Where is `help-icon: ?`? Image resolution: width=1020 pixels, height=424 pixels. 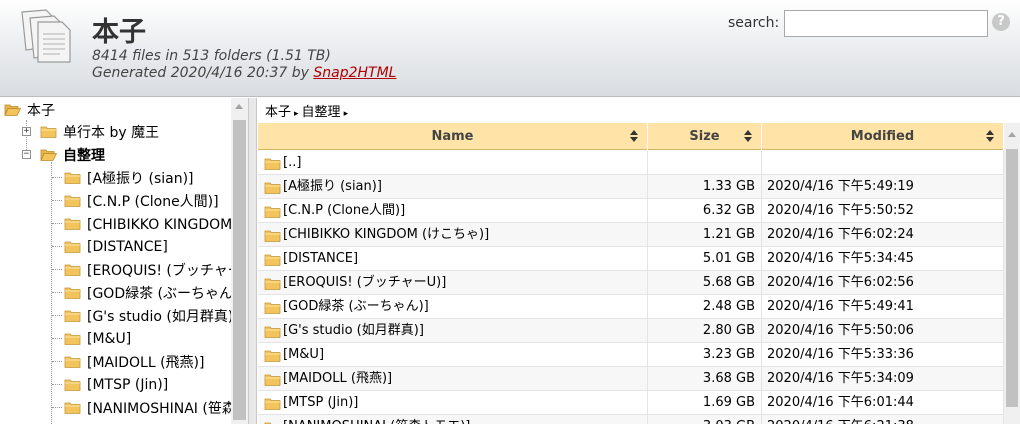
help-icon: ? is located at coordinates (1001, 22).